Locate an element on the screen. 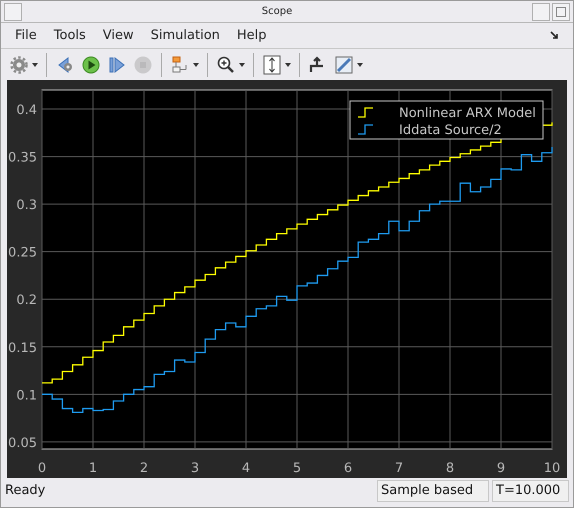 Image resolution: width=574 pixels, height=508 pixels. y-tick-label: 0.35 is located at coordinates (22, 158).